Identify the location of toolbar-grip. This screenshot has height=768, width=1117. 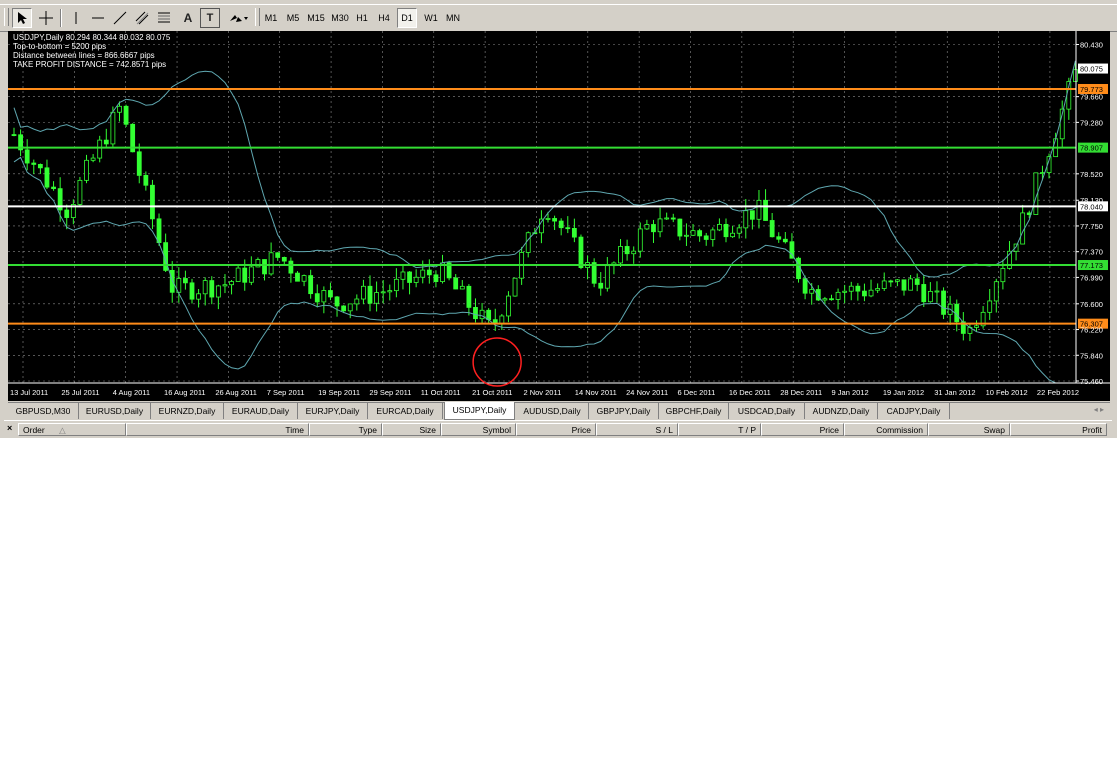
(6, 17).